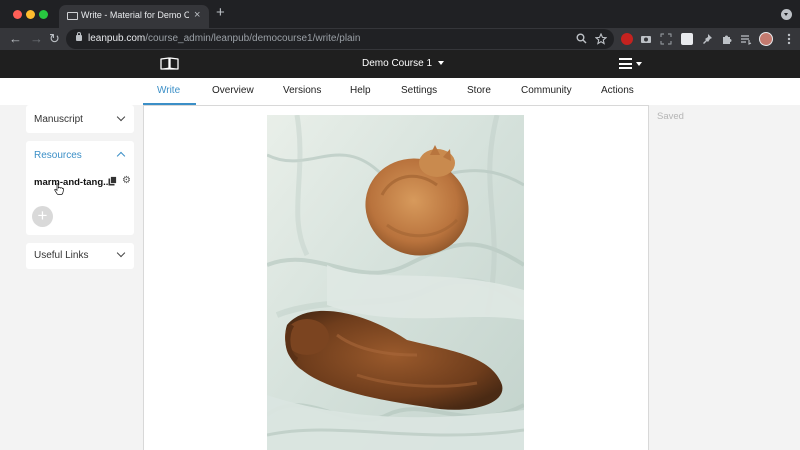  Describe the element at coordinates (786, 14) in the screenshot. I see `tab-search-icon` at that location.